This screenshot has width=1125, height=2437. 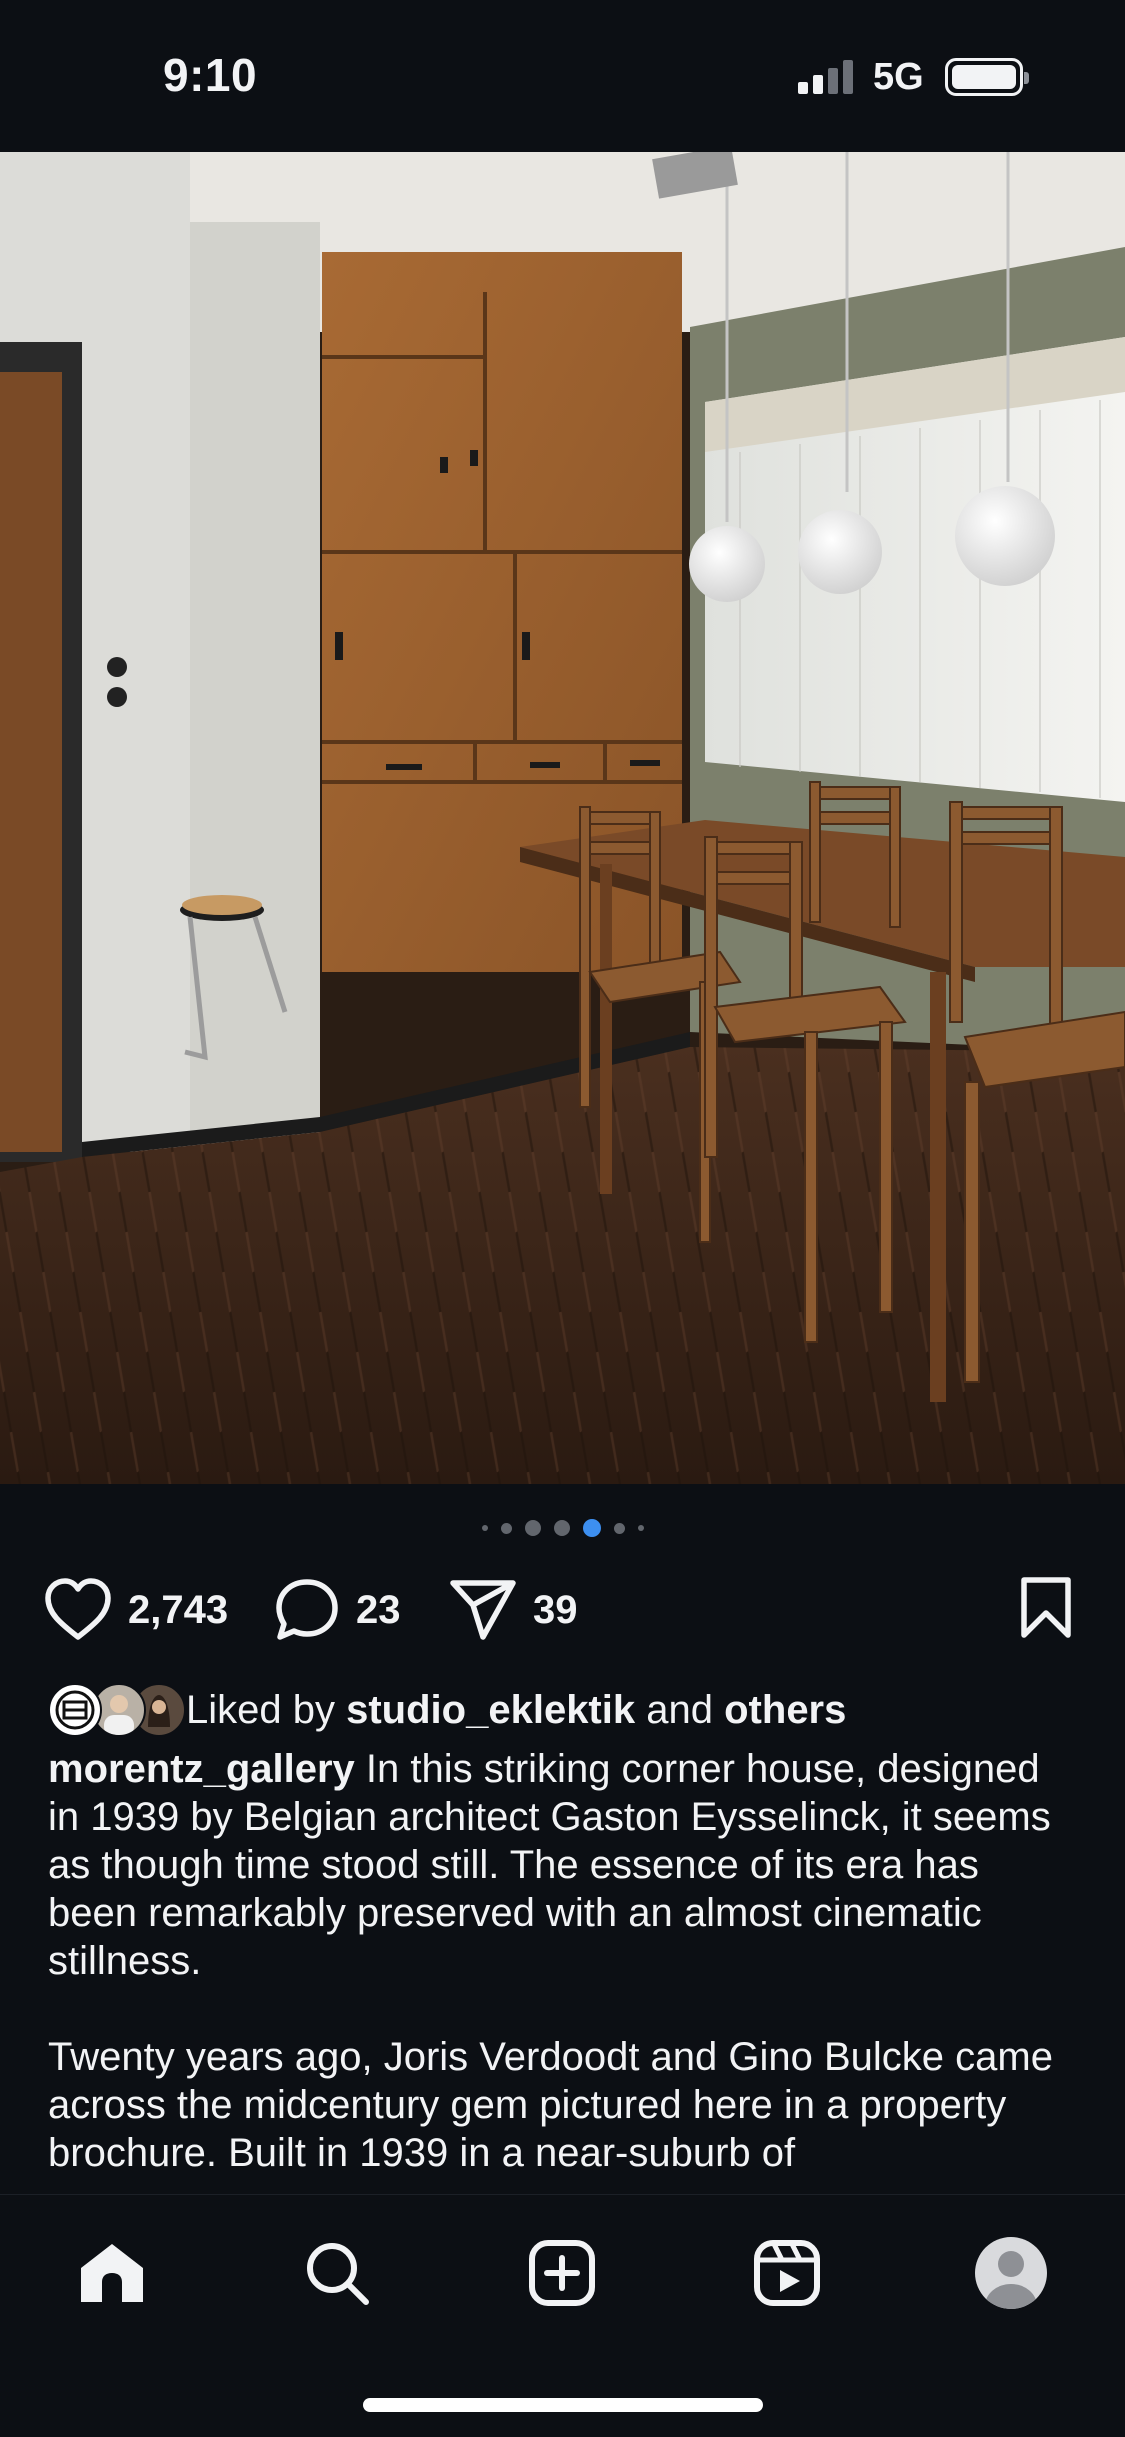 I want to click on status-time: 9:10, so click(x=210, y=75).